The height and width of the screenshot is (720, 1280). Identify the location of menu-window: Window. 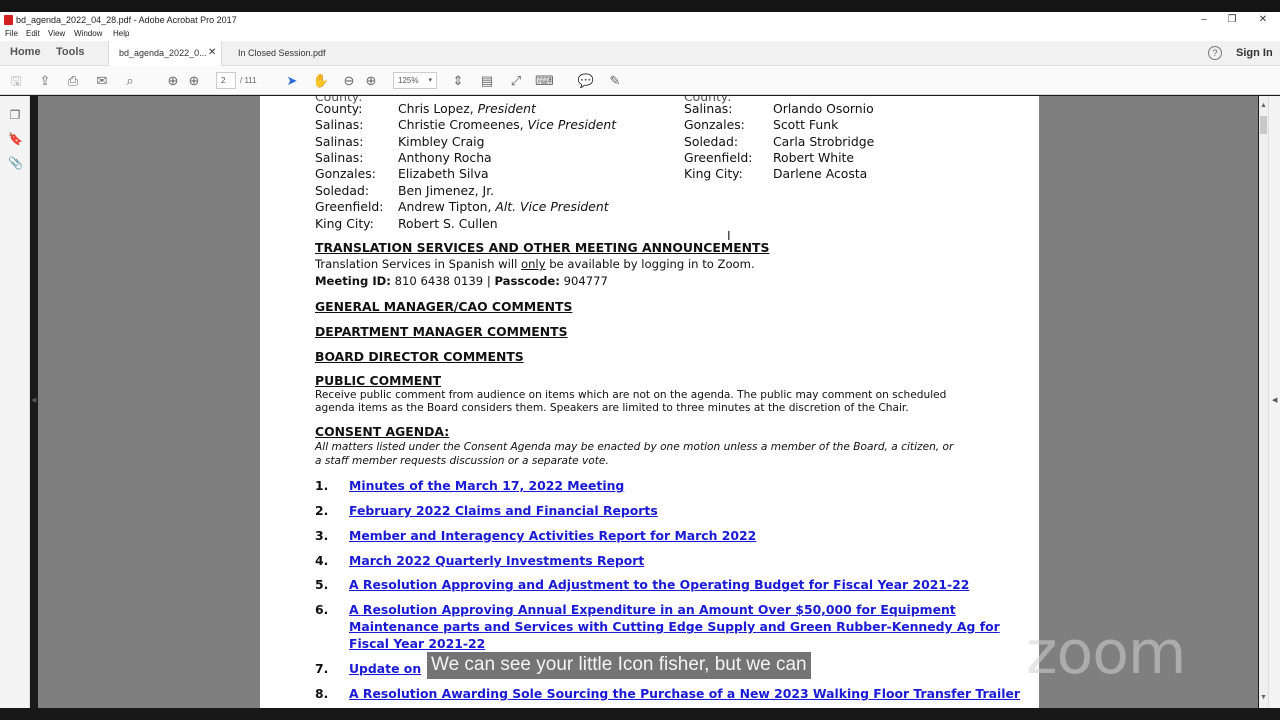
(88, 33).